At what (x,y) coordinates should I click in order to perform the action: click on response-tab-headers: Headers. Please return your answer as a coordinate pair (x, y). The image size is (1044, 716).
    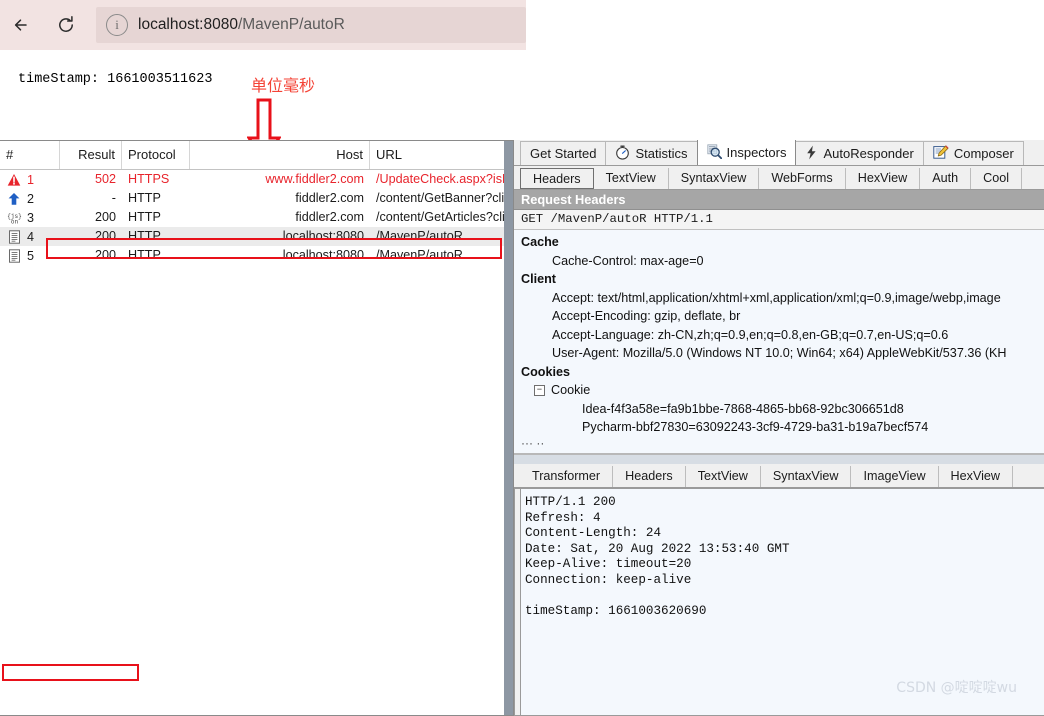
    Looking at the image, I should click on (649, 476).